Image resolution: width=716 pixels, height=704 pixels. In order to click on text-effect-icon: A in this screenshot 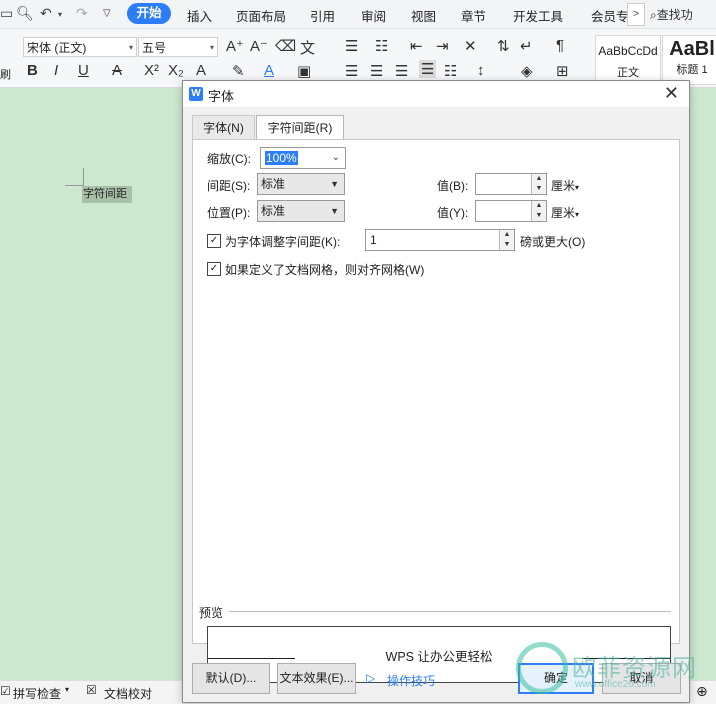, I will do `click(201, 70)`.